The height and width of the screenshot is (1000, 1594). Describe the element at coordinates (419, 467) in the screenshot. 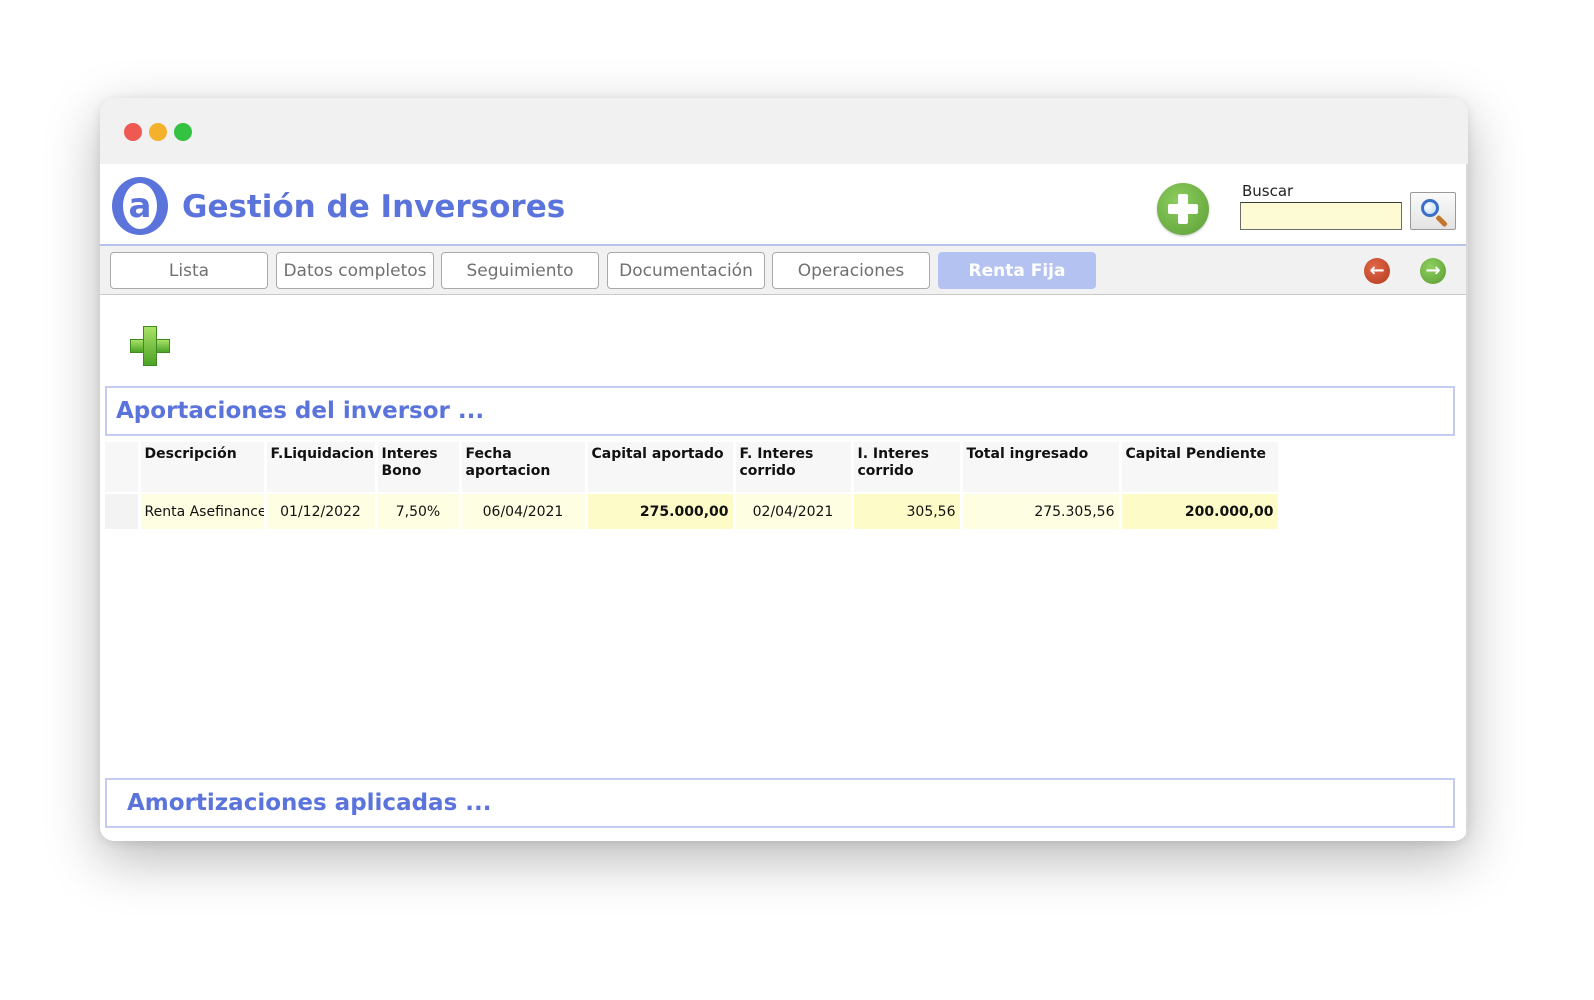

I see `column-header: Interes Bono` at that location.